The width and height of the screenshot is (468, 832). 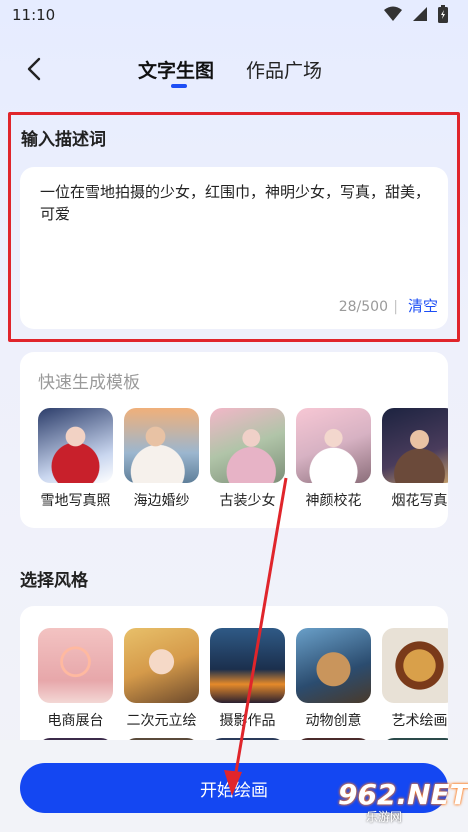 What do you see at coordinates (161, 721) in the screenshot?
I see `style-label: 二次元立绘` at bounding box center [161, 721].